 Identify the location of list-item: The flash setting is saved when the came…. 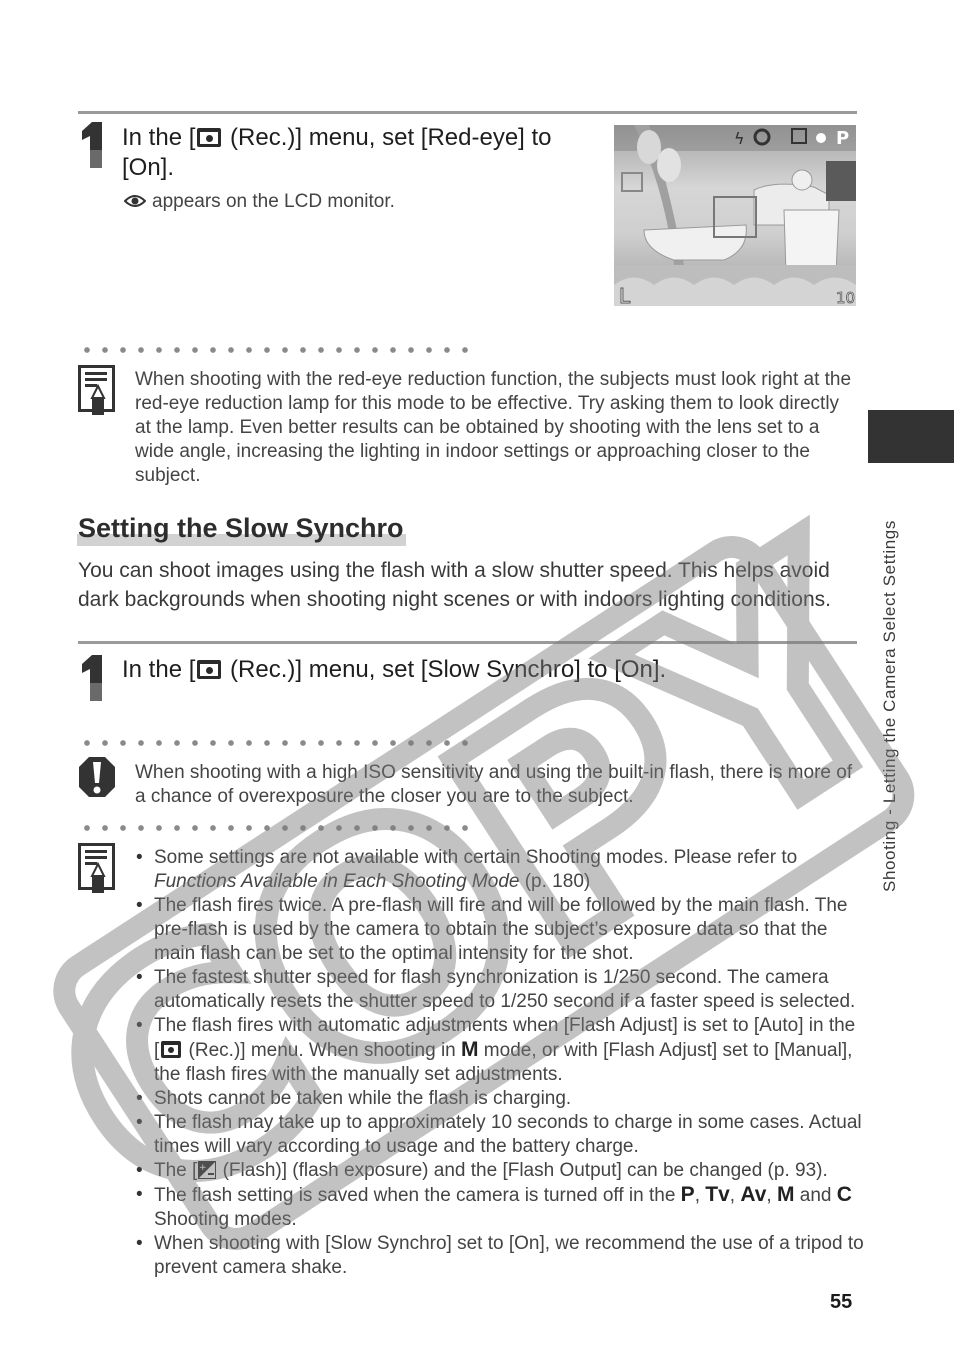
(500, 1207).